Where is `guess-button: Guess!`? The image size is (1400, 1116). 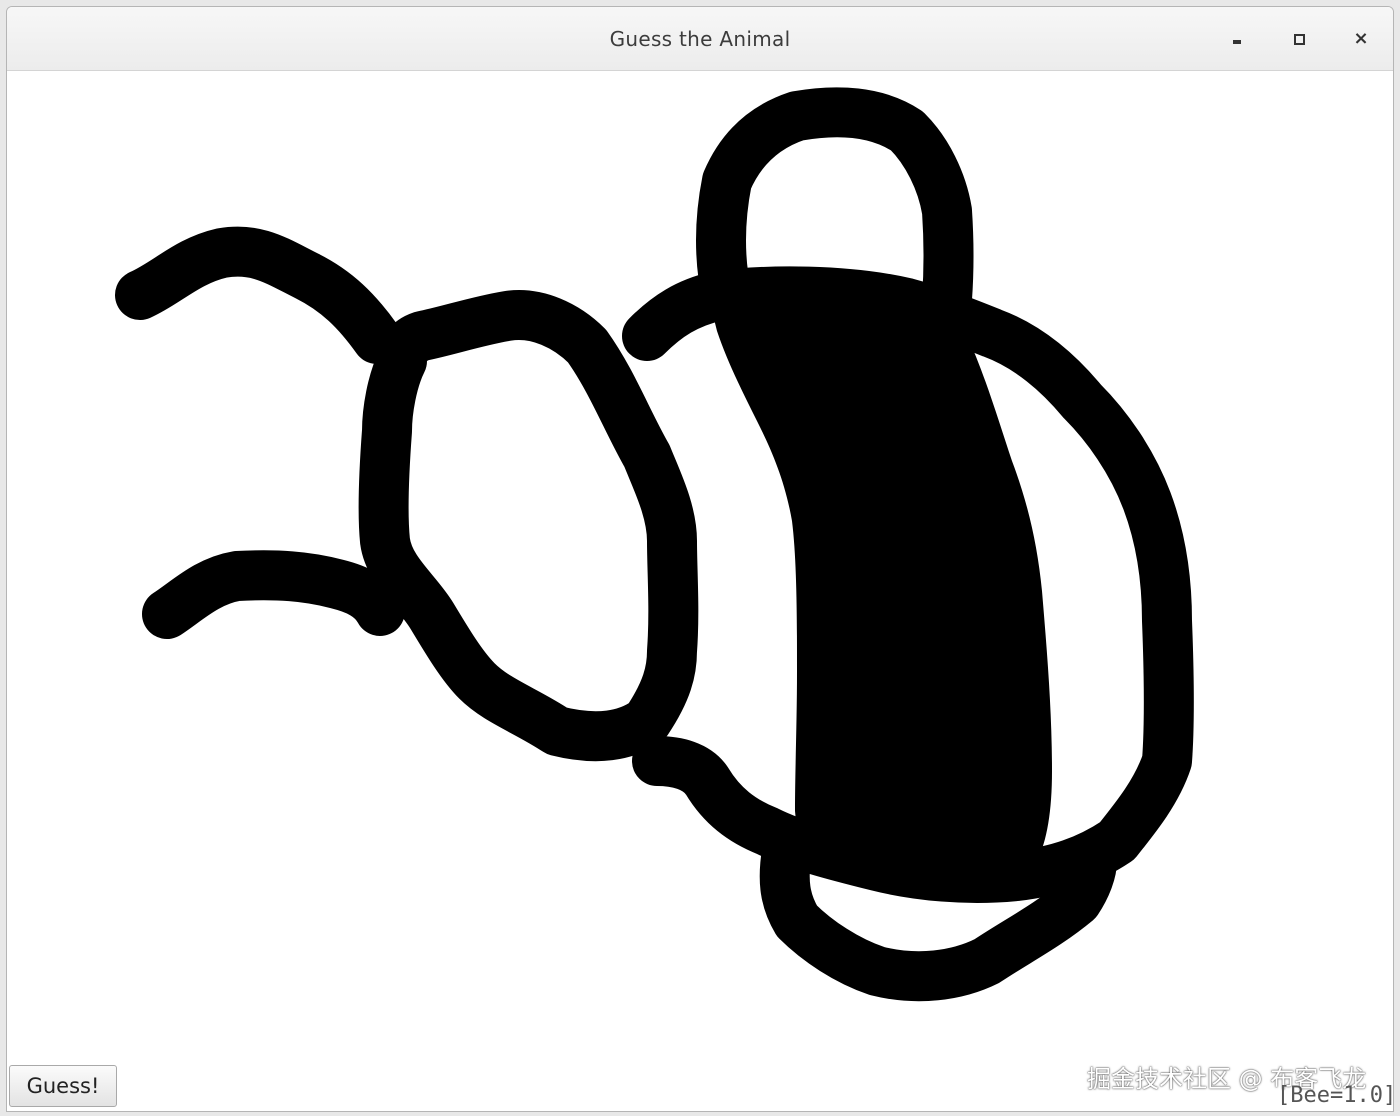
guess-button: Guess! is located at coordinates (63, 1086).